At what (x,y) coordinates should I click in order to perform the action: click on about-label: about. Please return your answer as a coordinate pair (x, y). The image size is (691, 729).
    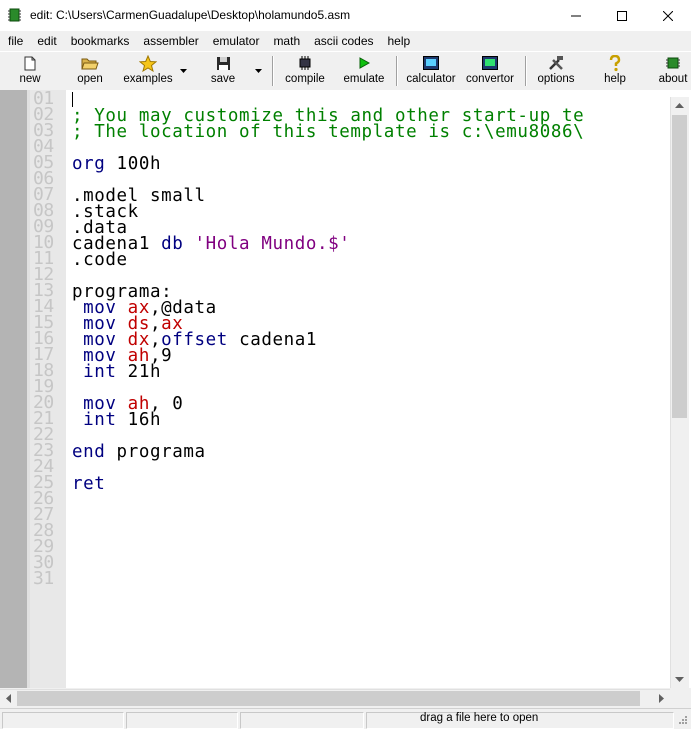
    Looking at the image, I should click on (673, 79).